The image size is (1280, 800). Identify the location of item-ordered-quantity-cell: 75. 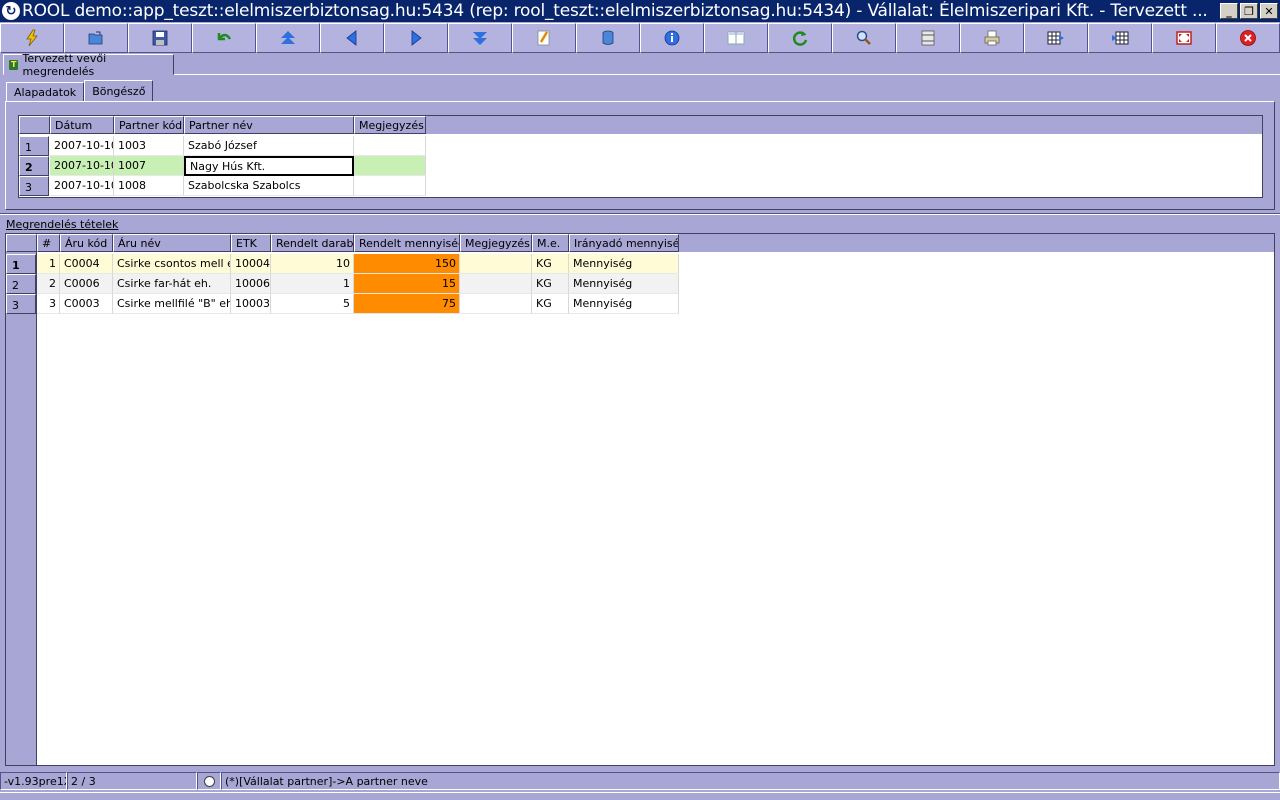
(407, 304).